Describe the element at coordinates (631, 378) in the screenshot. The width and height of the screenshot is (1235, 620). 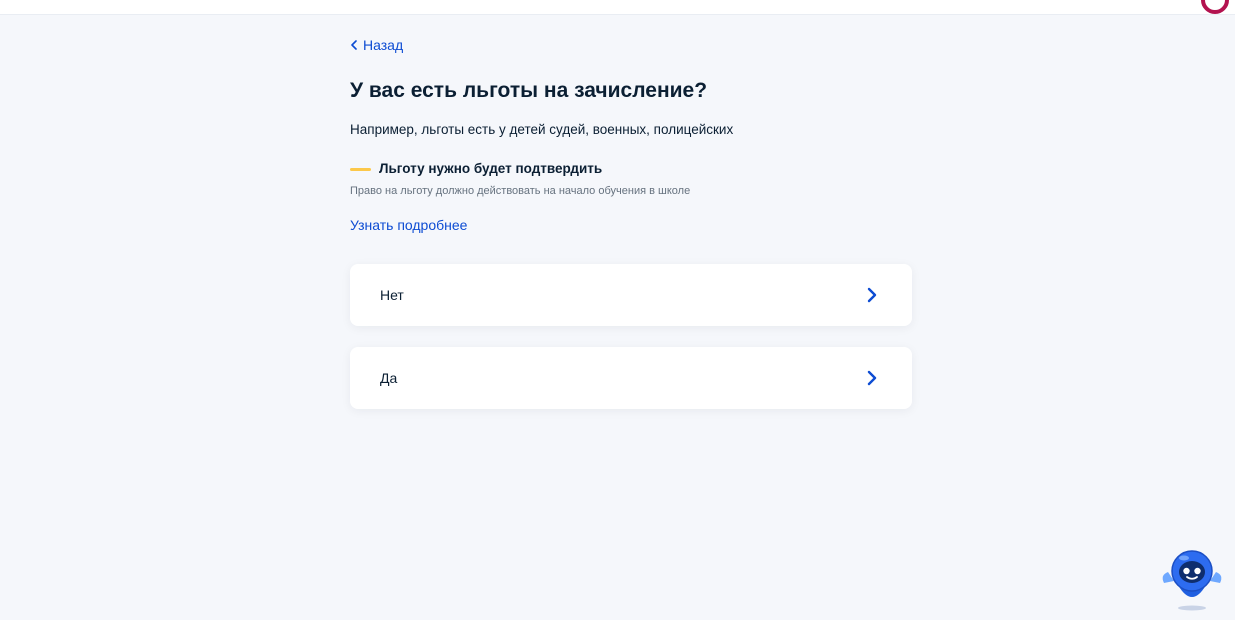
I see `option-yes-button: Да` at that location.